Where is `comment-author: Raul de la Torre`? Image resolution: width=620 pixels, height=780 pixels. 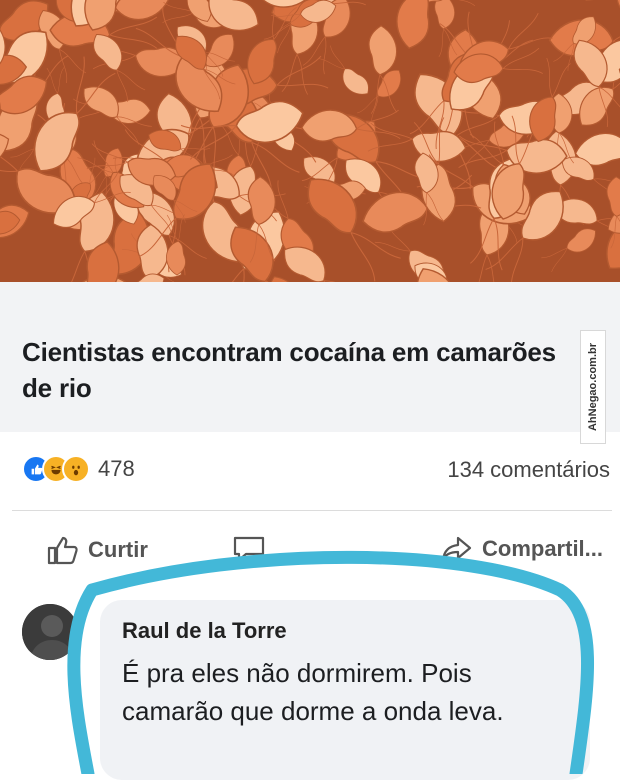
comment-author: Raul de la Torre is located at coordinates (204, 631).